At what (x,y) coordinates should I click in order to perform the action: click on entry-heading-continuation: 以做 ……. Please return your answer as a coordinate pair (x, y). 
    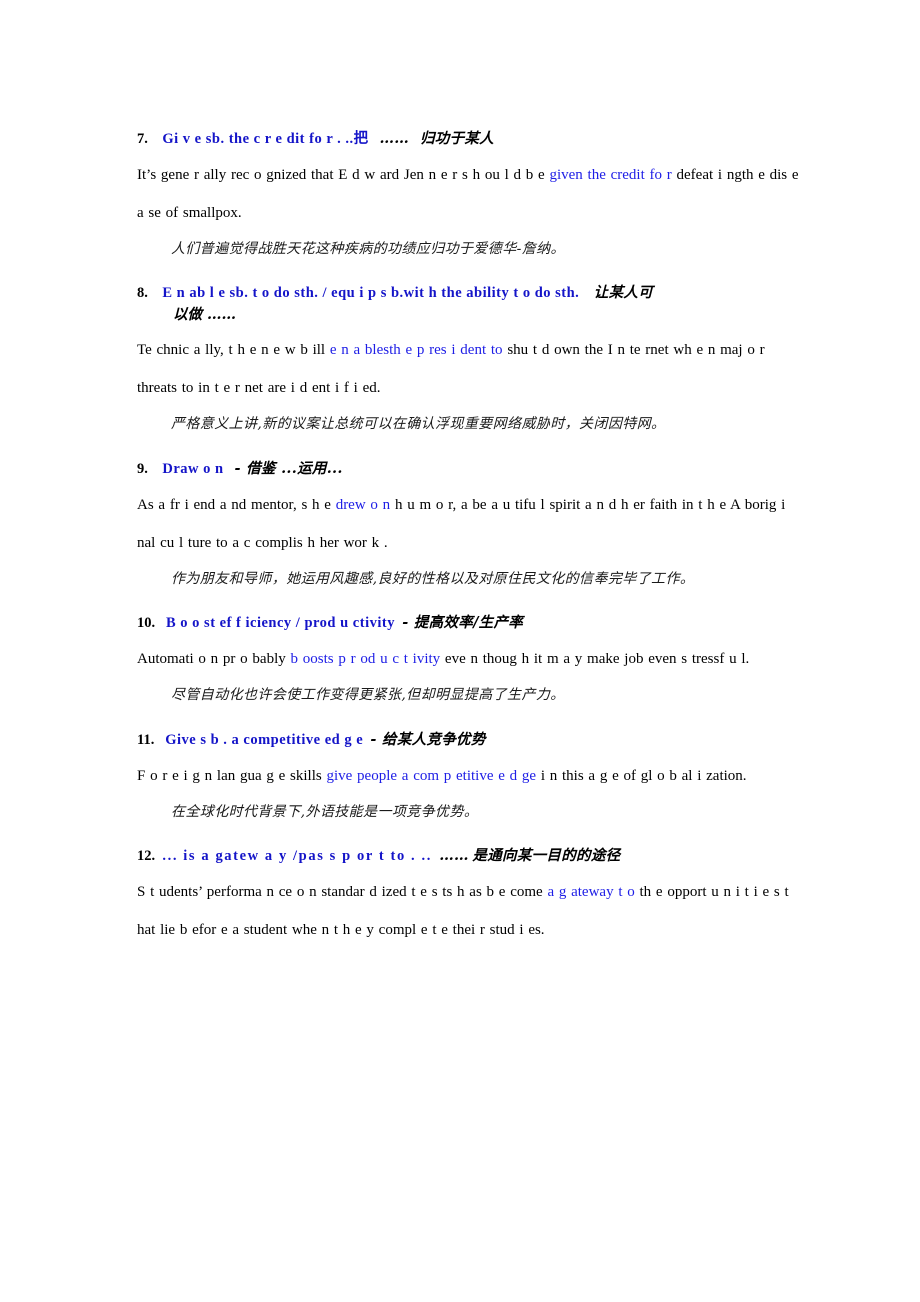
    Looking at the image, I should click on (205, 315).